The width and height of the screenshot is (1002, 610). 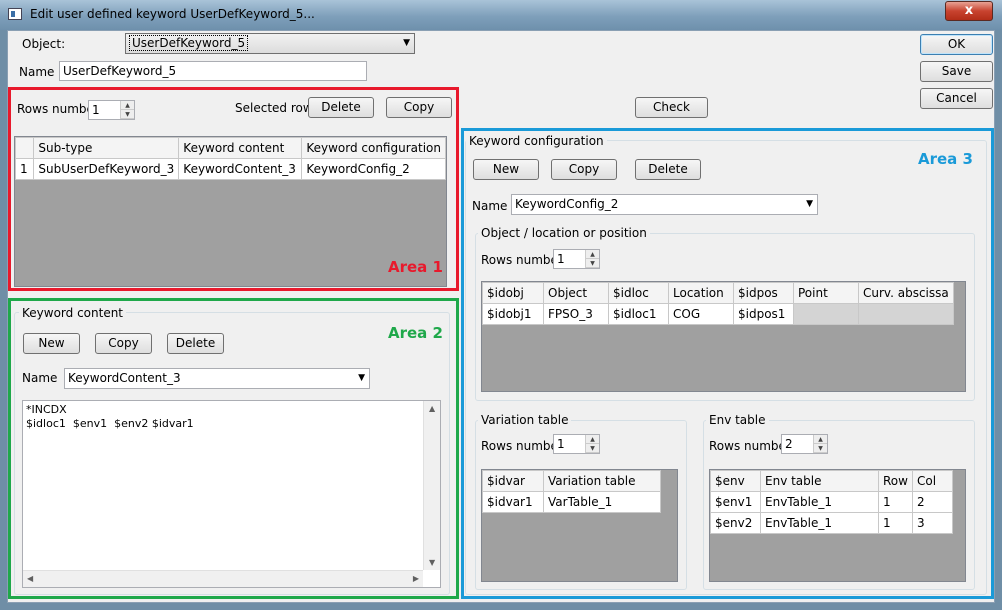 I want to click on object-label: Object:, so click(x=44, y=44).